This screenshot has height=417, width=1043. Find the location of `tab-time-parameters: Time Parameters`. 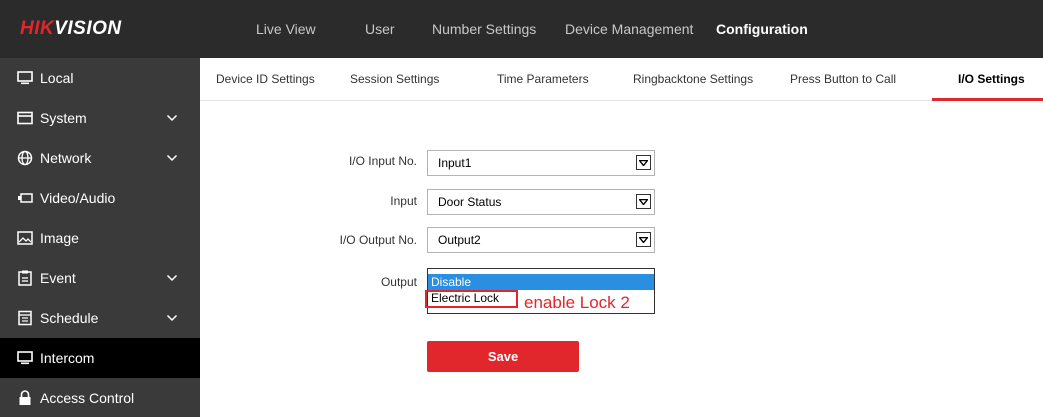

tab-time-parameters: Time Parameters is located at coordinates (543, 79).